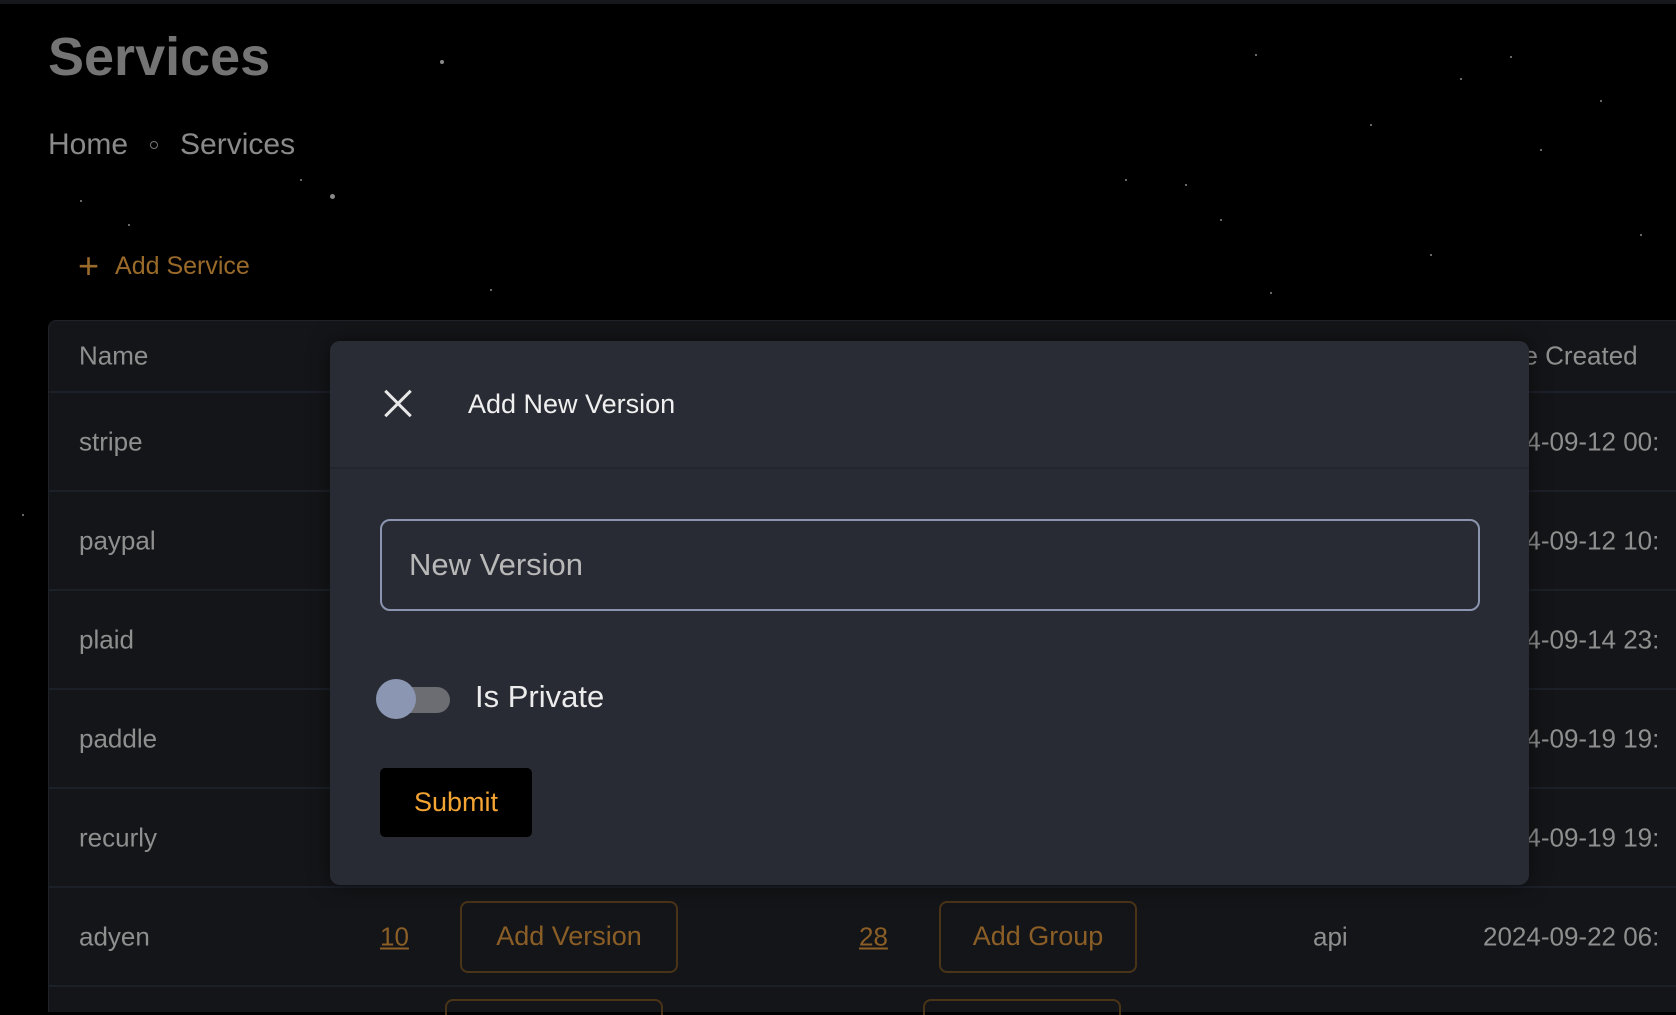 The image size is (1676, 1015). I want to click on table-row, so click(862, 1001).